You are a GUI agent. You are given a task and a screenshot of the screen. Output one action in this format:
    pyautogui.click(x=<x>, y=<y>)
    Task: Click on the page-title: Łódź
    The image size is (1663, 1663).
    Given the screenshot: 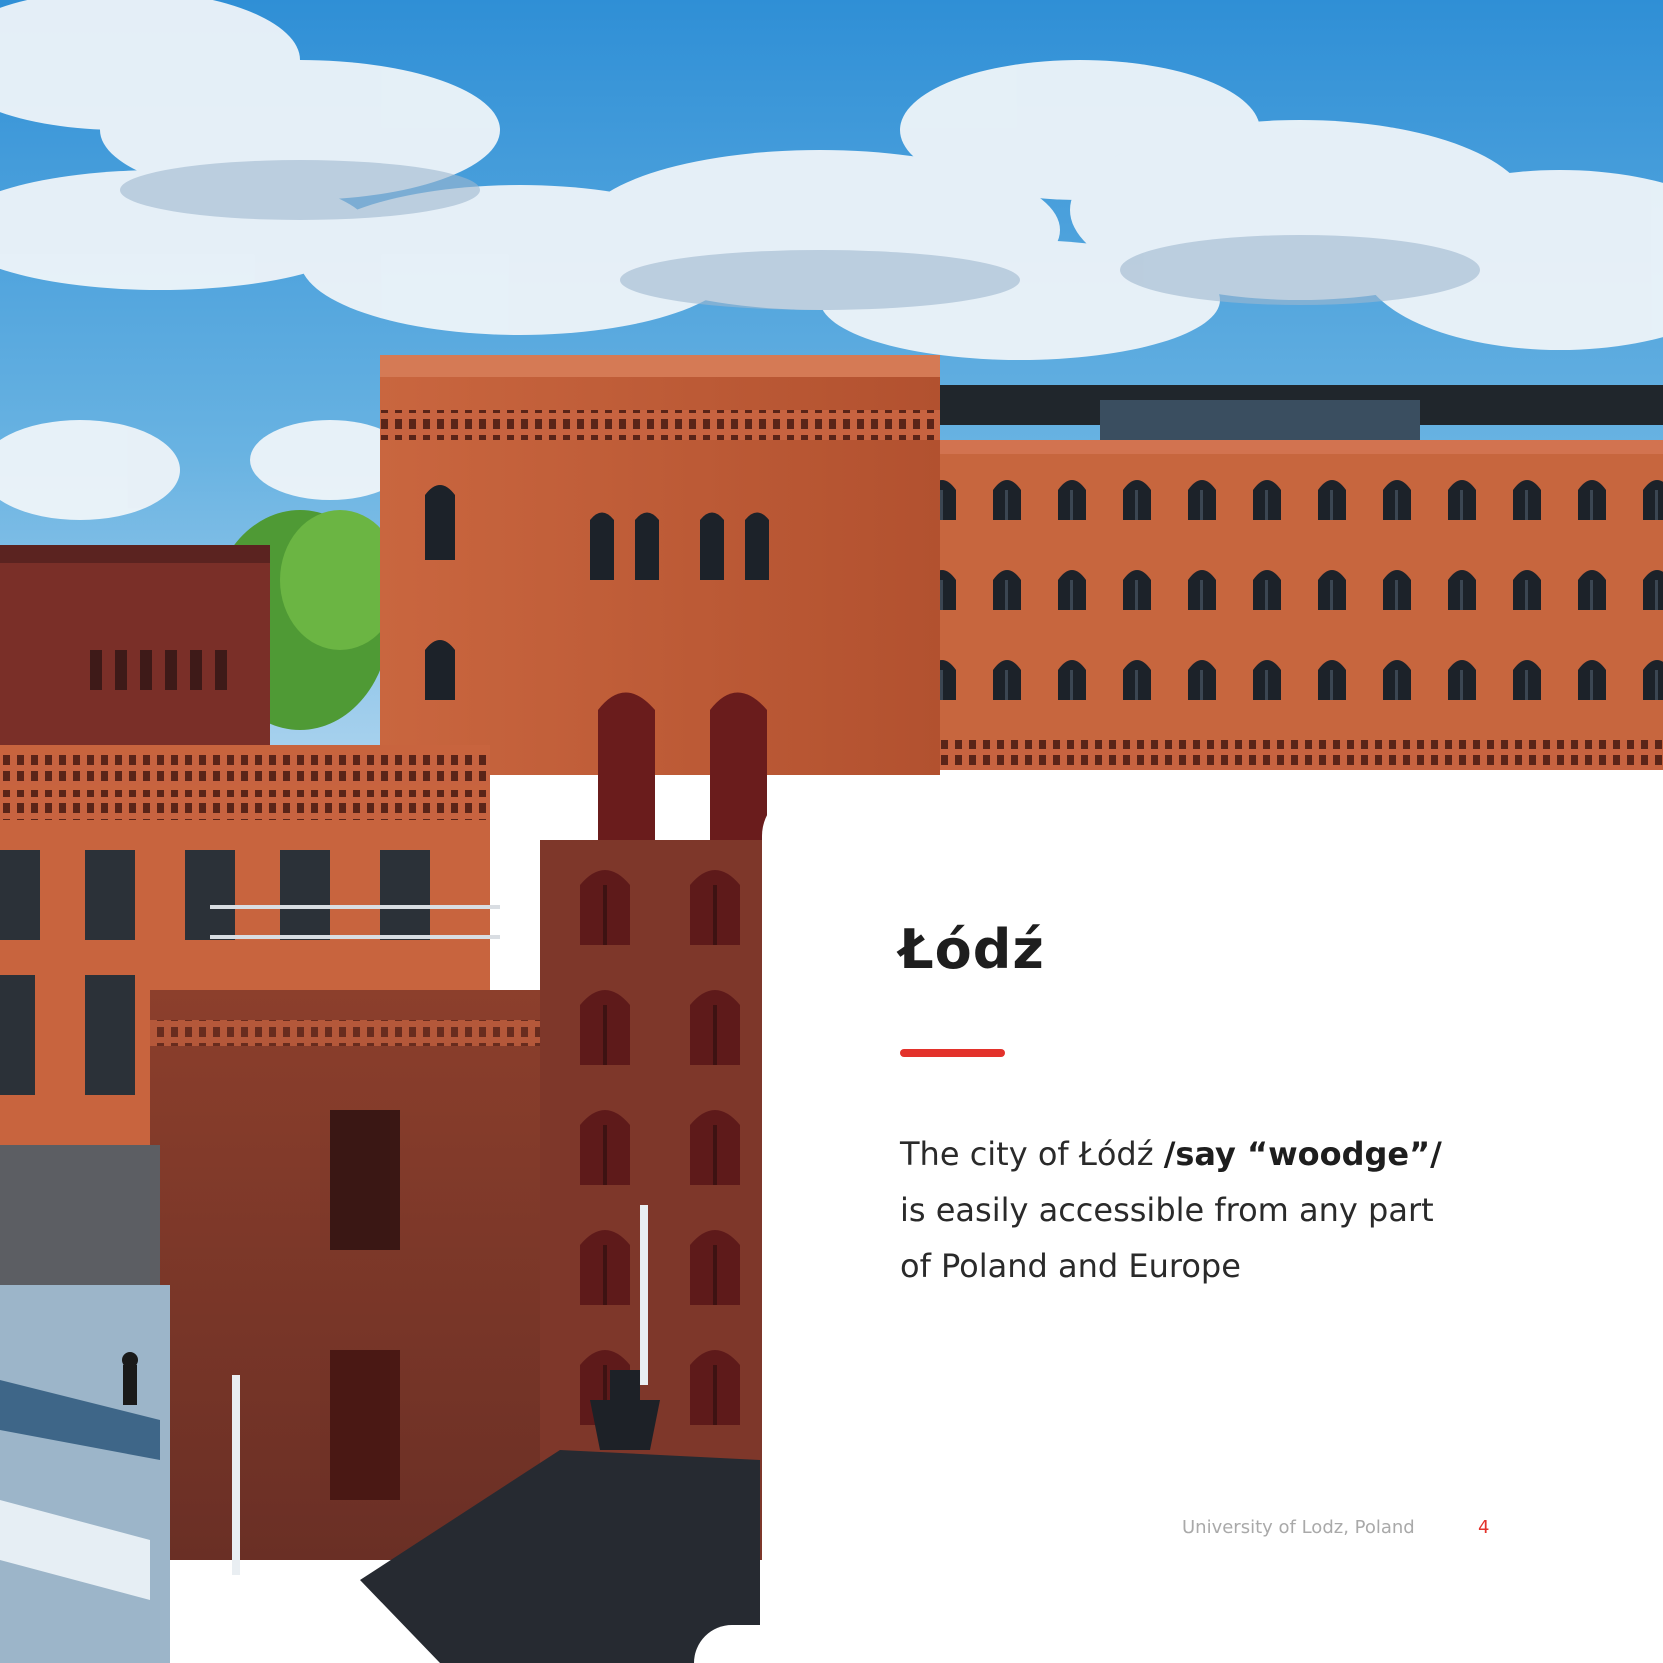 What is the action you would take?
    pyautogui.click(x=972, y=949)
    